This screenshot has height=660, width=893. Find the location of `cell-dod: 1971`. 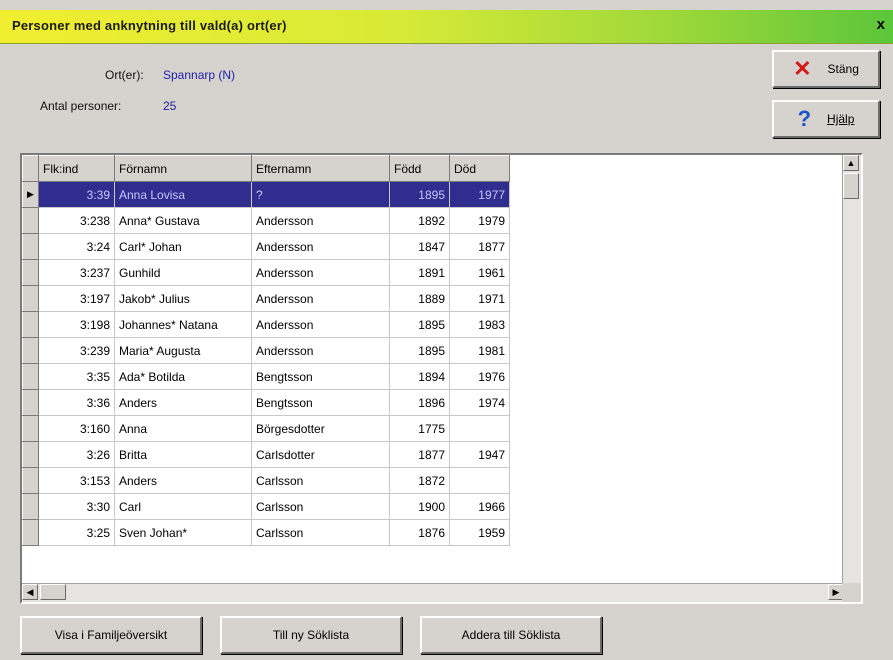

cell-dod: 1971 is located at coordinates (479, 298).